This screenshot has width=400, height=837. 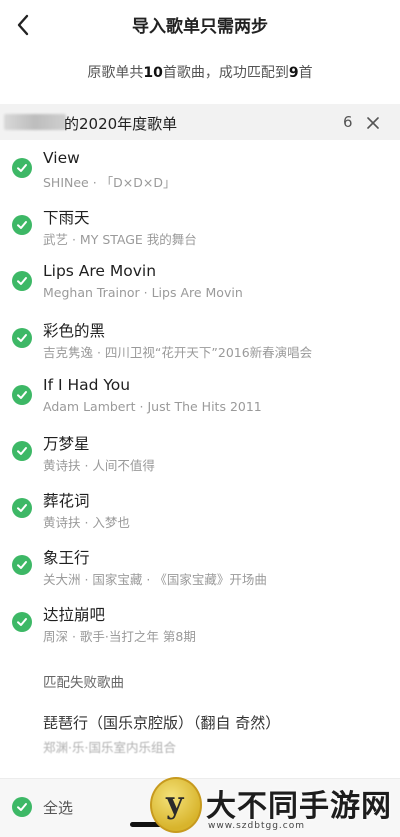 What do you see at coordinates (200, 338) in the screenshot?
I see `song-item: 彩色的黑 吉克隽逸 · 四川卫视“花开天下”2016新春演唱会` at bounding box center [200, 338].